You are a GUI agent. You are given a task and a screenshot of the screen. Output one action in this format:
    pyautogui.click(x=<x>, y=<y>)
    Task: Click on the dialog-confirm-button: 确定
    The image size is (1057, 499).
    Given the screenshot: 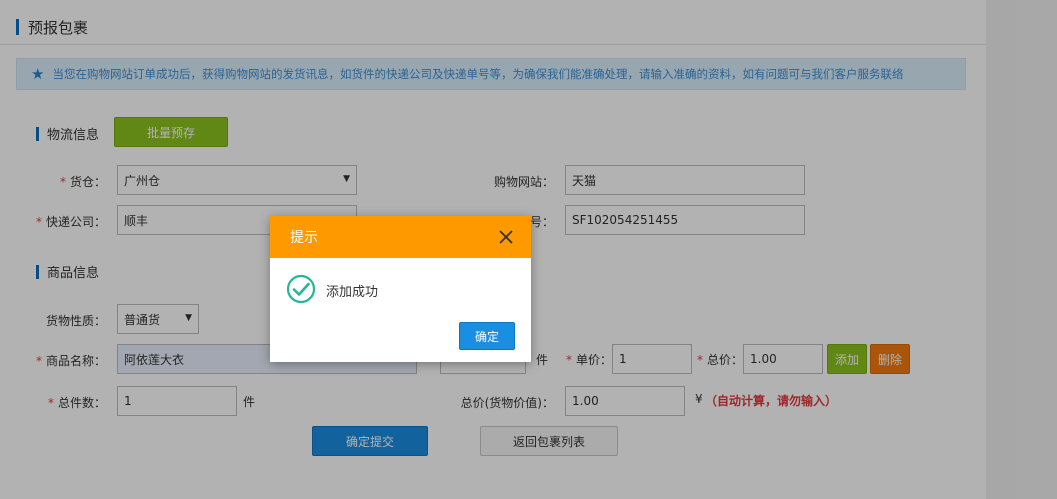 What is the action you would take?
    pyautogui.click(x=487, y=336)
    